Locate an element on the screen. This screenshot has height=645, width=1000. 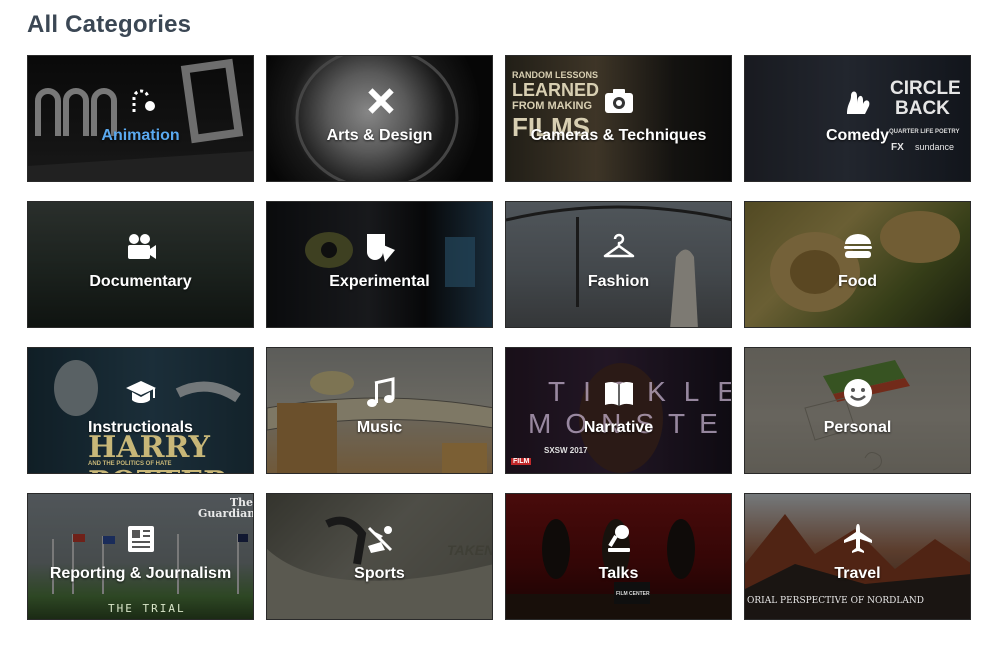
category-label: Personal is located at coordinates (857, 427).